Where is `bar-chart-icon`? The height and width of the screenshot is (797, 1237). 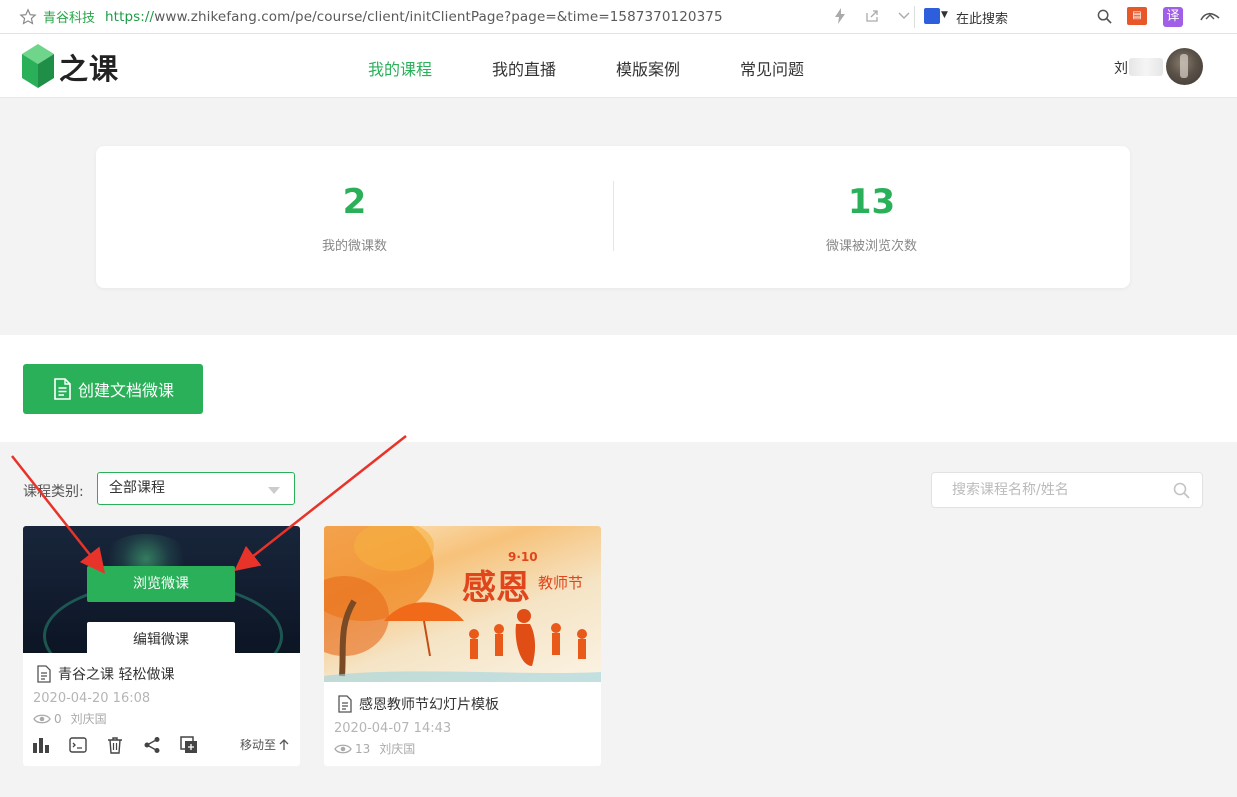 bar-chart-icon is located at coordinates (41, 745).